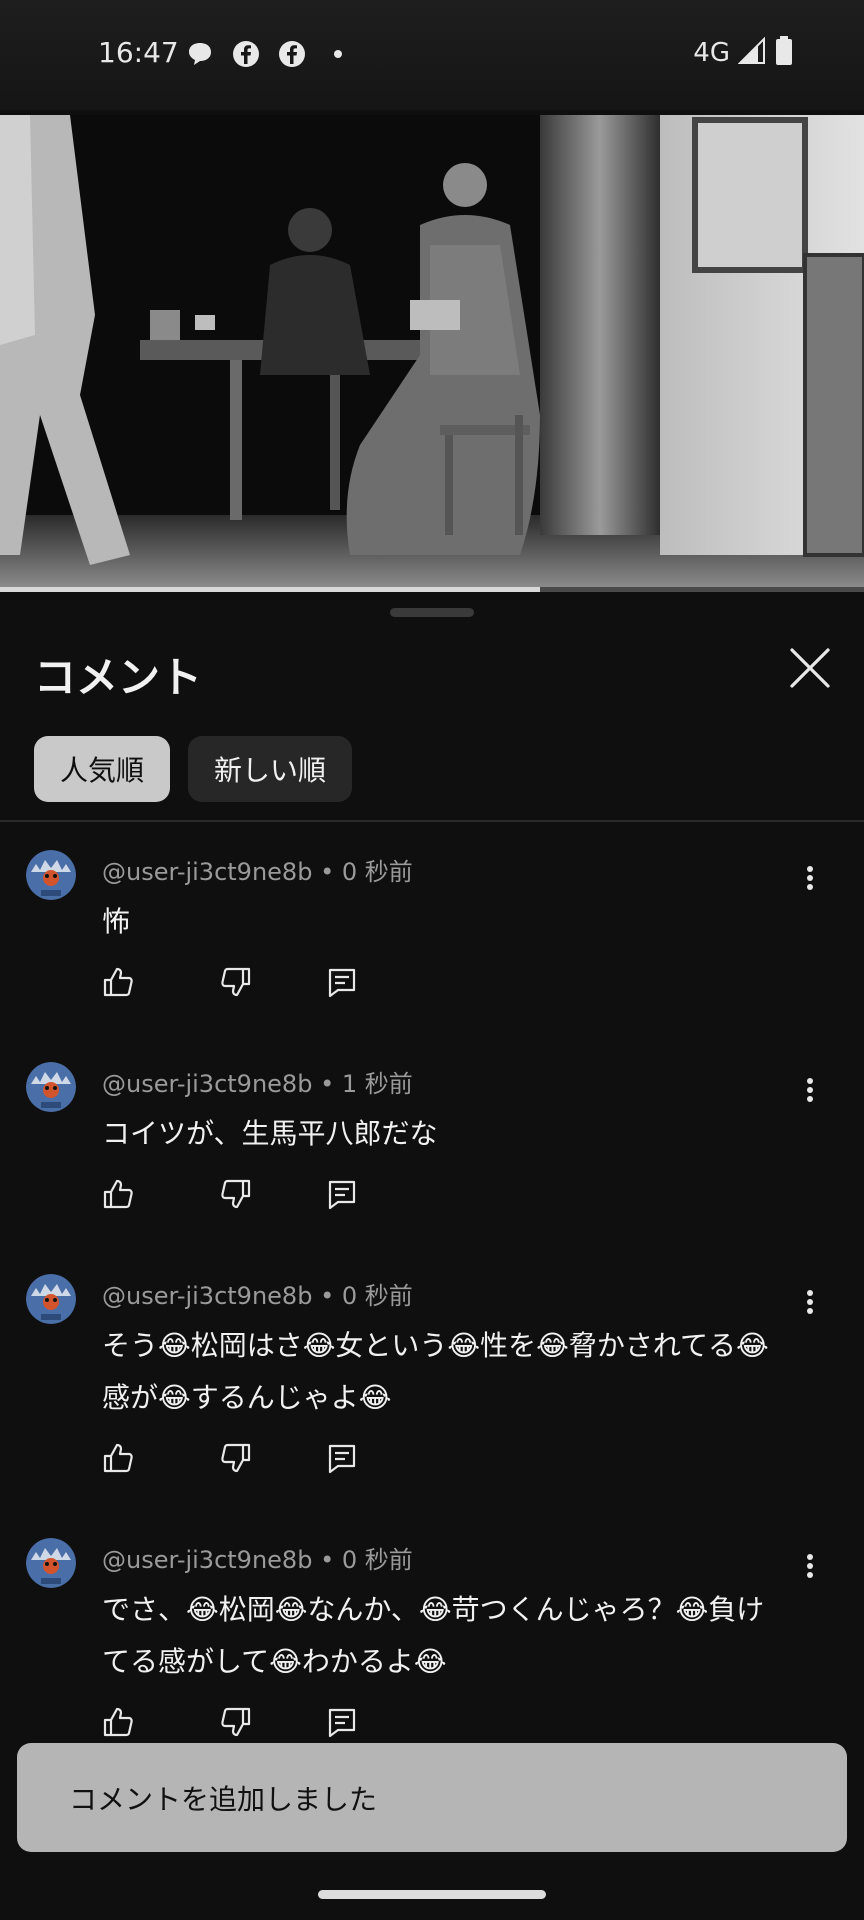 This screenshot has height=1920, width=864. I want to click on divider, so click(432, 821).